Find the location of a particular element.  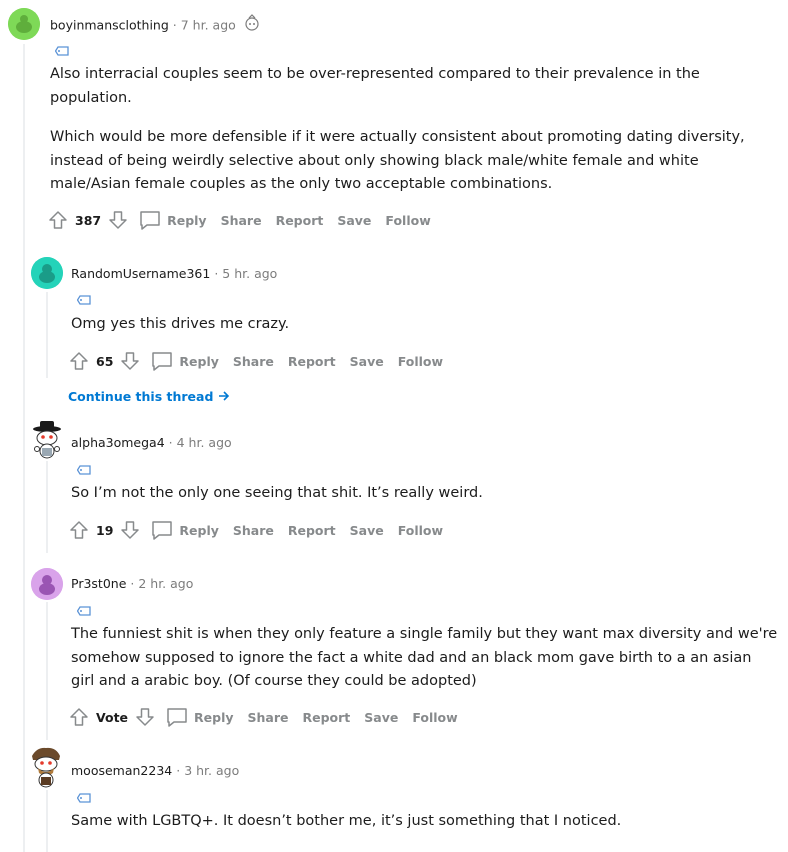

author-link: RandomUsername361 is located at coordinates (140, 273).